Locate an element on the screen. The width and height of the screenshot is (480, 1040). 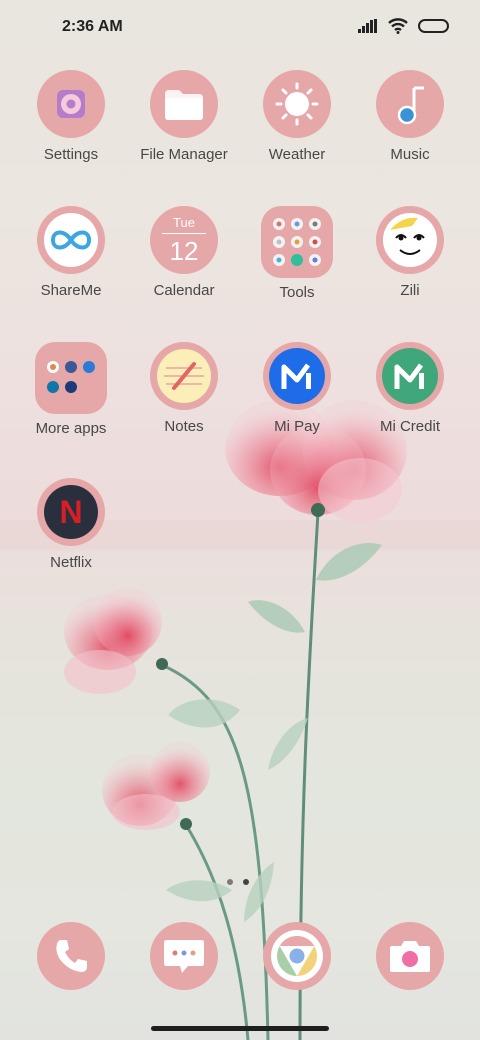
dock-chrome is located at coordinates (297, 956).